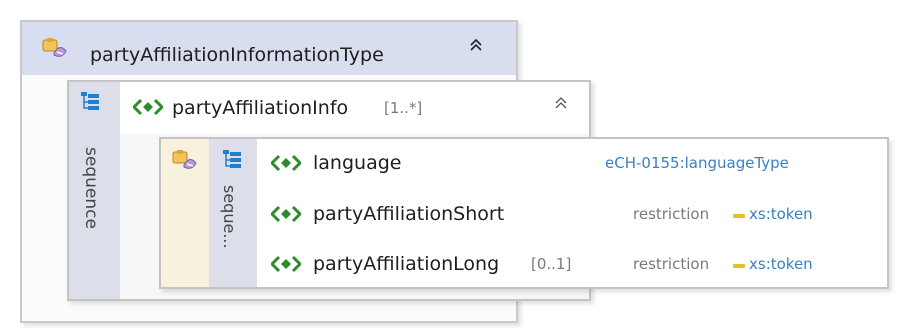  I want to click on sequence-label: sequence, so click(91, 188).